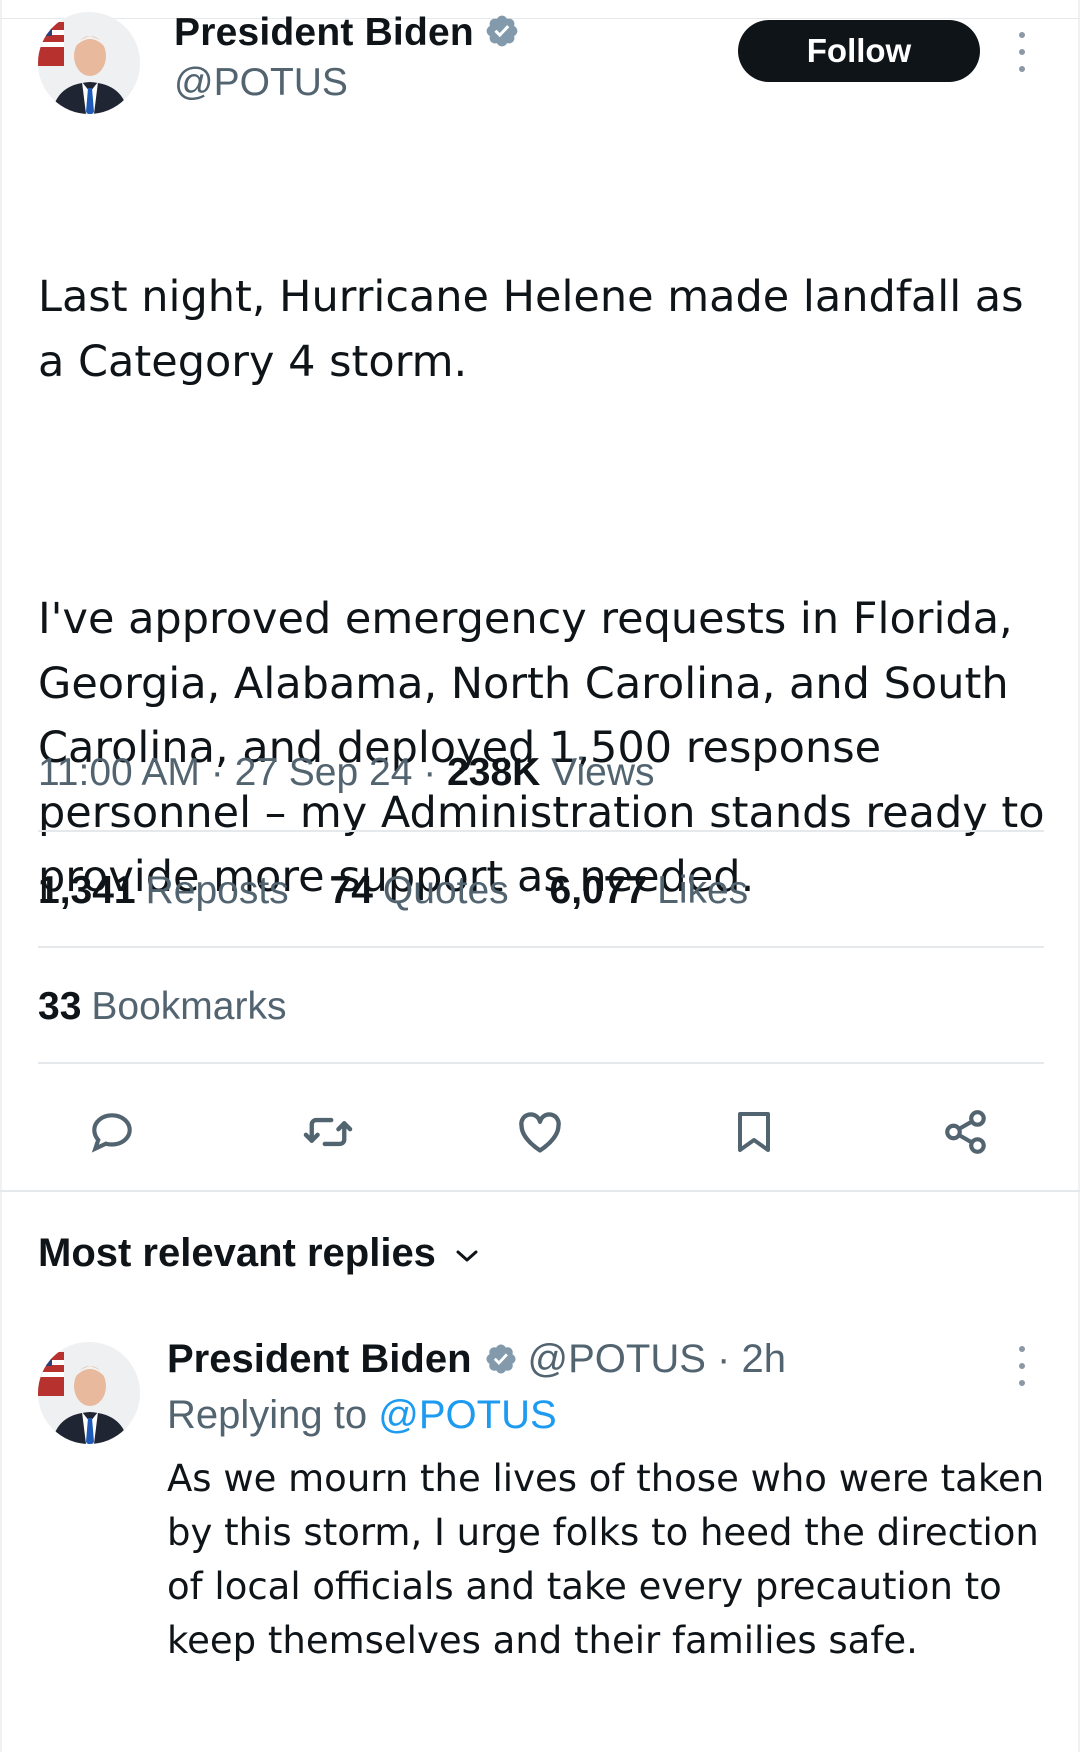  I want to click on like-icon, so click(540, 1132).